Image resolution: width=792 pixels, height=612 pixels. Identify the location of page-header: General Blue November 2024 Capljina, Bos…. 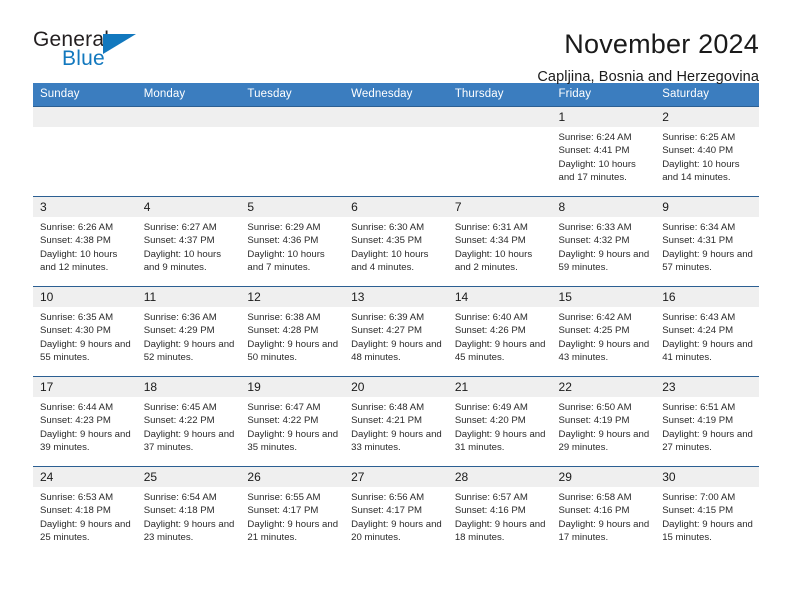
(396, 42).